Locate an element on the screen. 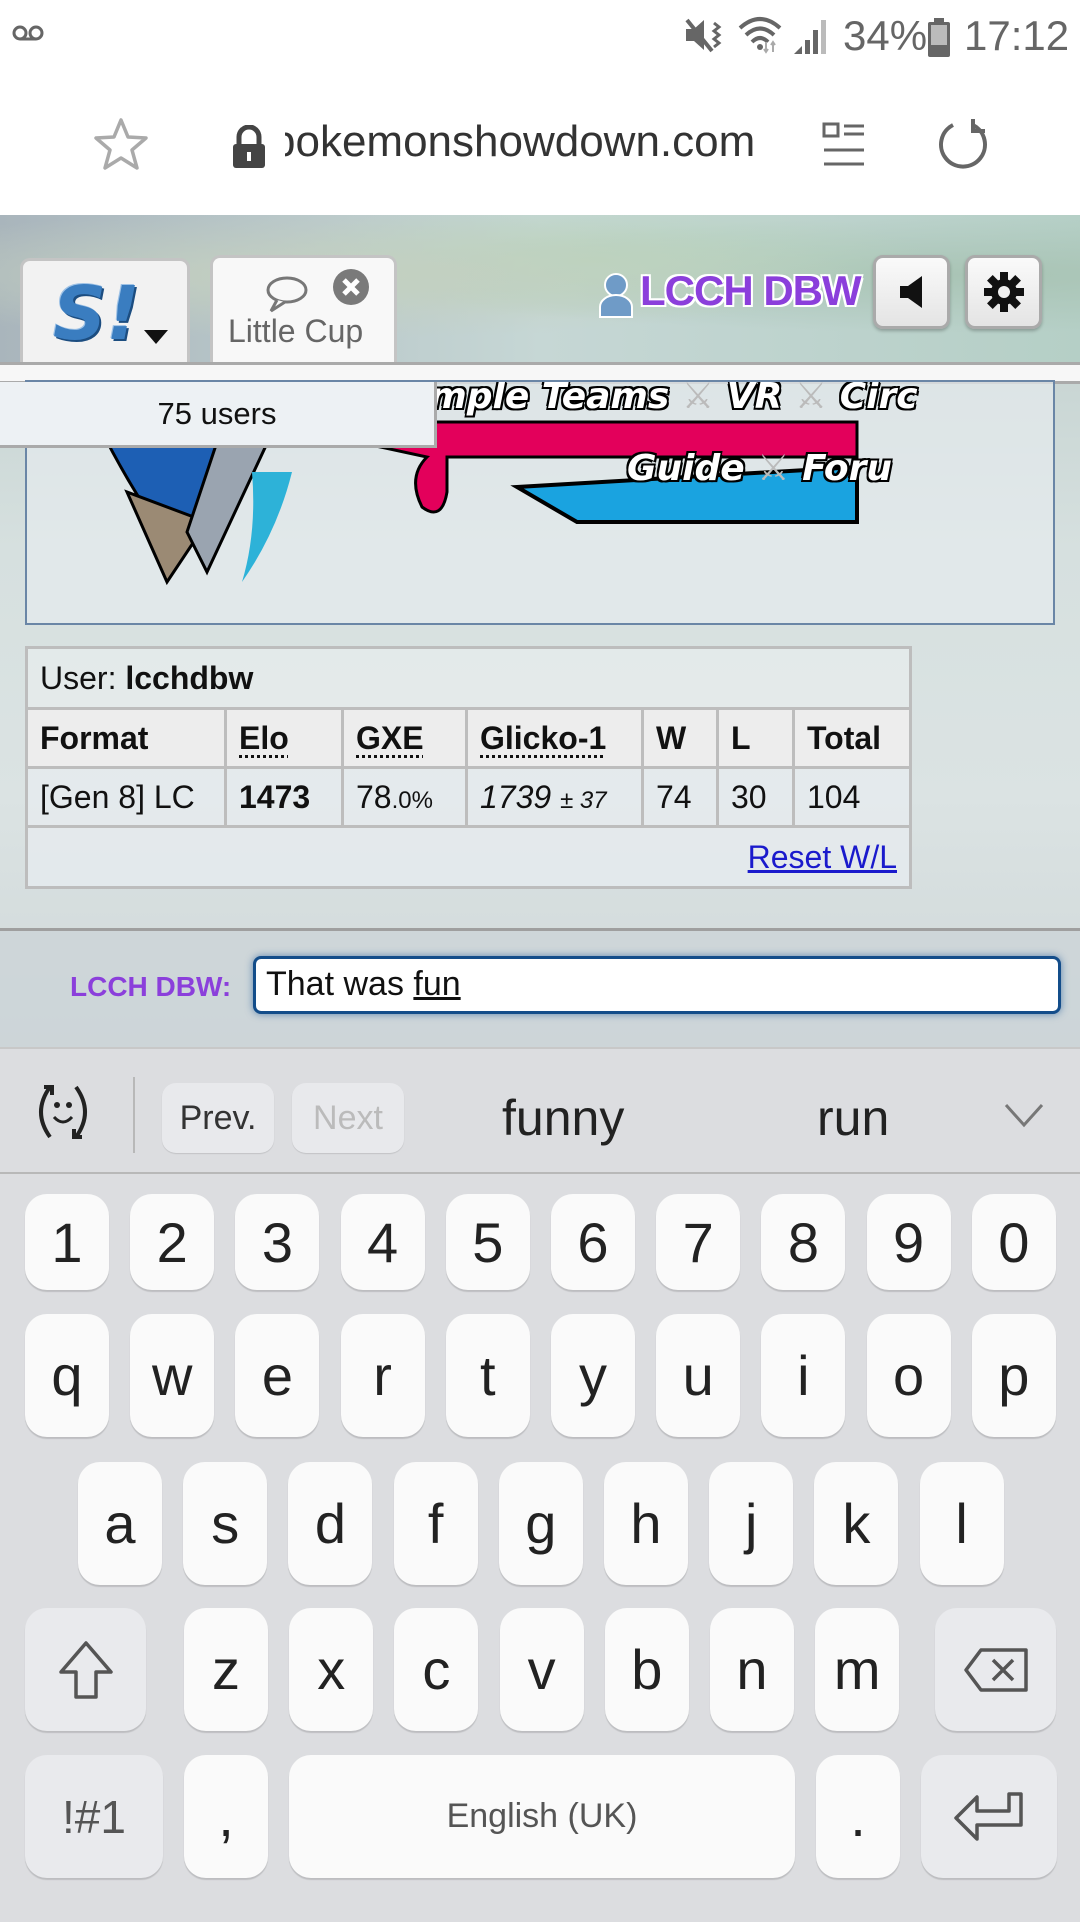 Image resolution: width=1080 pixels, height=1922 pixels. main-menu-tab: S! is located at coordinates (105, 311).